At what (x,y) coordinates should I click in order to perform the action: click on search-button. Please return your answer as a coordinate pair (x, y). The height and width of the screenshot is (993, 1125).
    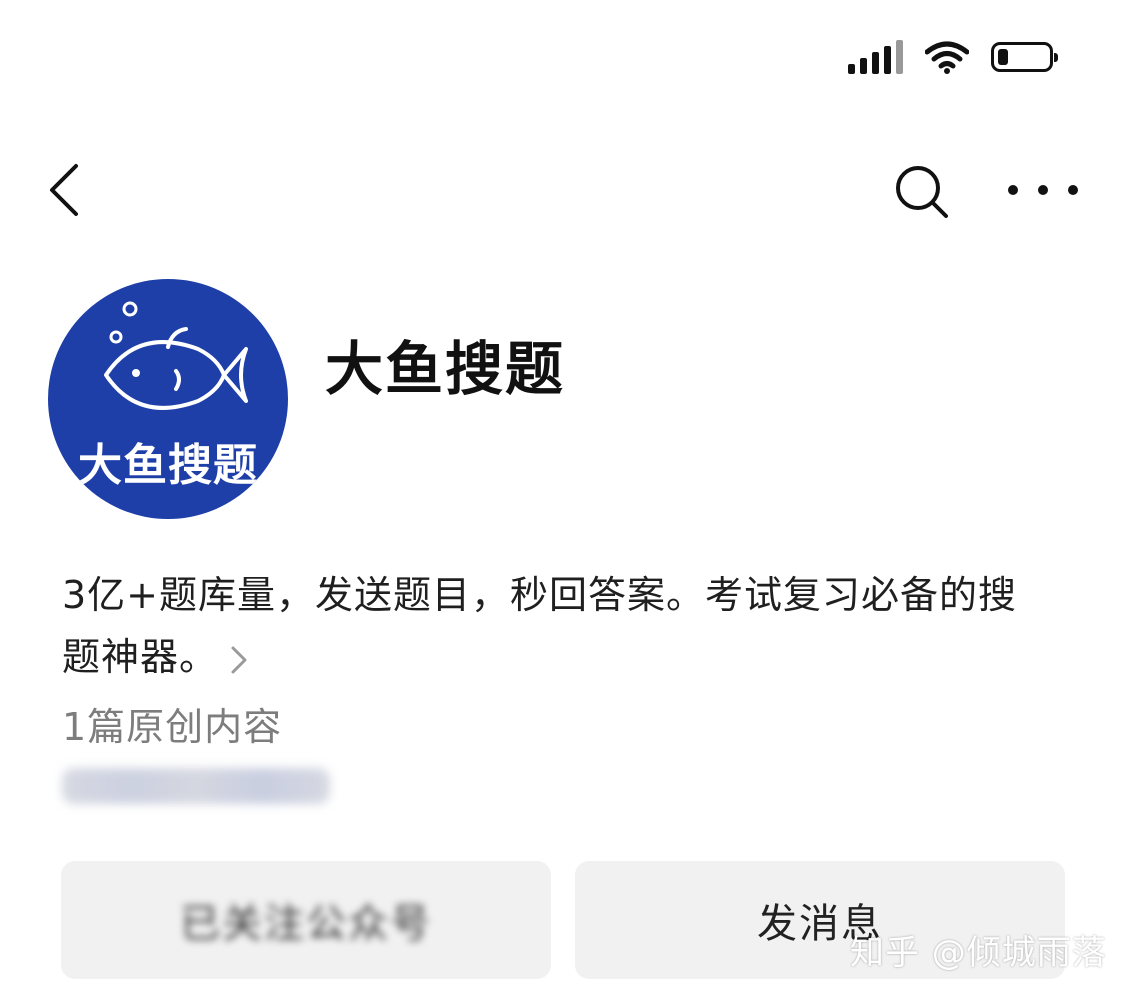
    Looking at the image, I should click on (922, 192).